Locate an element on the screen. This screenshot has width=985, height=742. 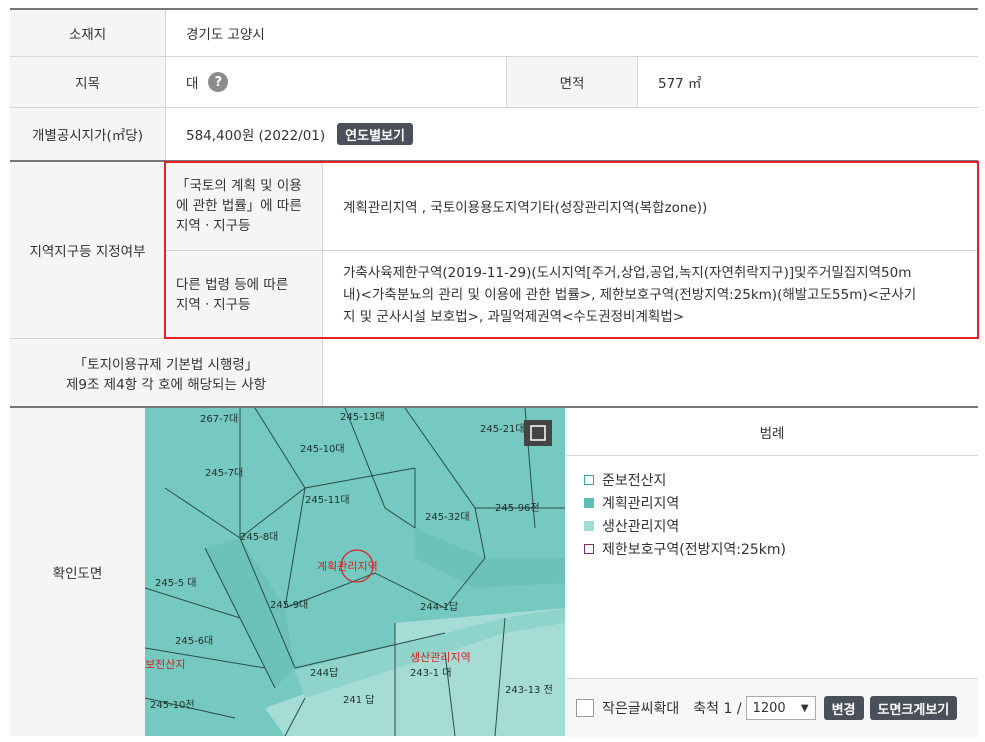
legend-item: 준보전산지 is located at coordinates (685, 479).